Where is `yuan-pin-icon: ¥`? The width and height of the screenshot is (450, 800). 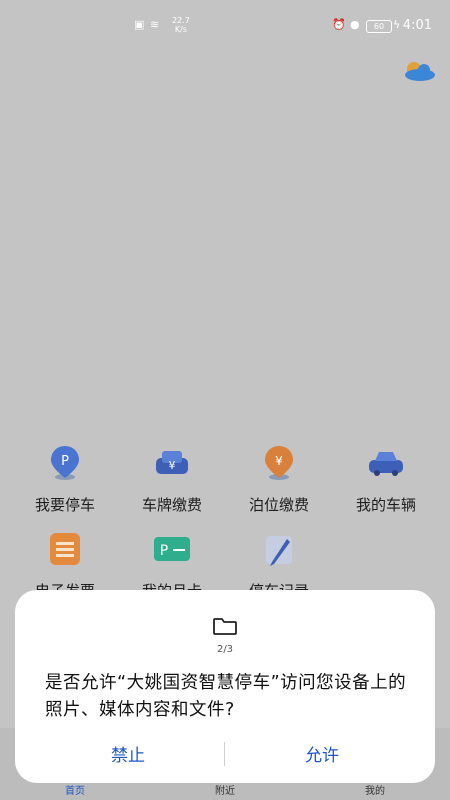 yuan-pin-icon: ¥ is located at coordinates (279, 463).